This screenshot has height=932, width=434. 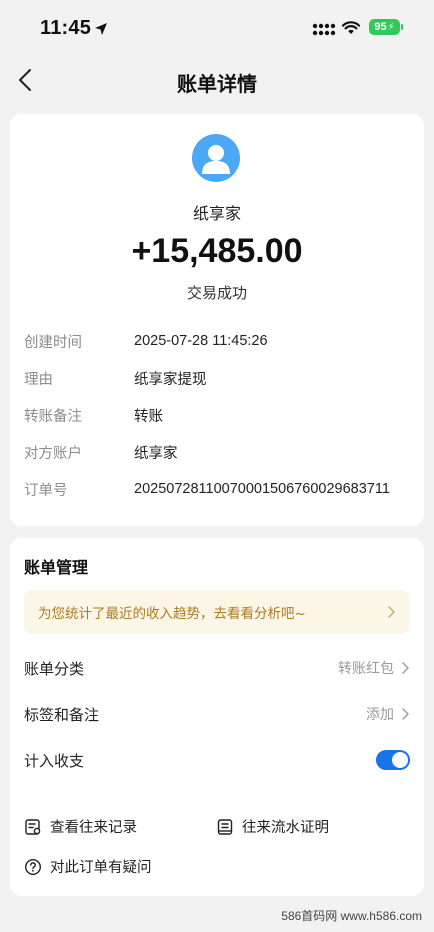 I want to click on statement-icon, so click(x=225, y=826).